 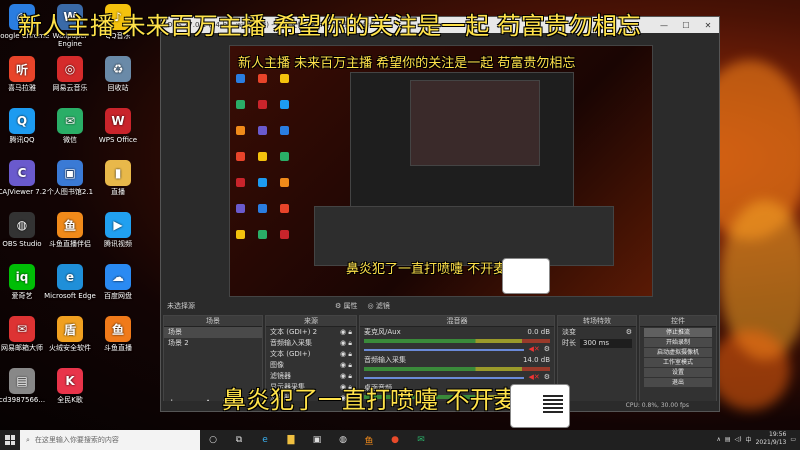 I want to click on clock-time: 19:56, so click(x=778, y=434).